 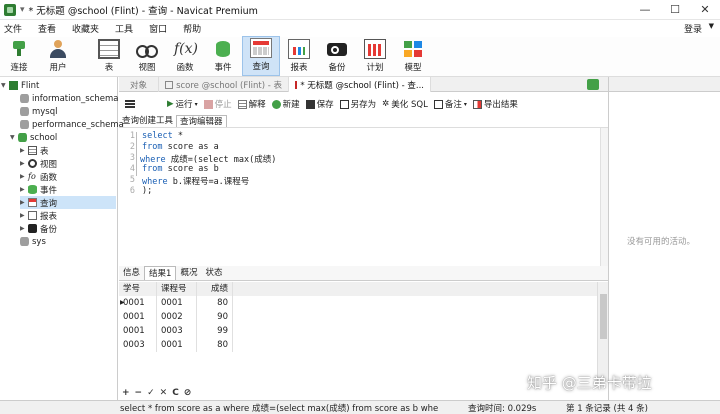 I want to click on table-row: 0001 0003 99, so click(x=359, y=331).